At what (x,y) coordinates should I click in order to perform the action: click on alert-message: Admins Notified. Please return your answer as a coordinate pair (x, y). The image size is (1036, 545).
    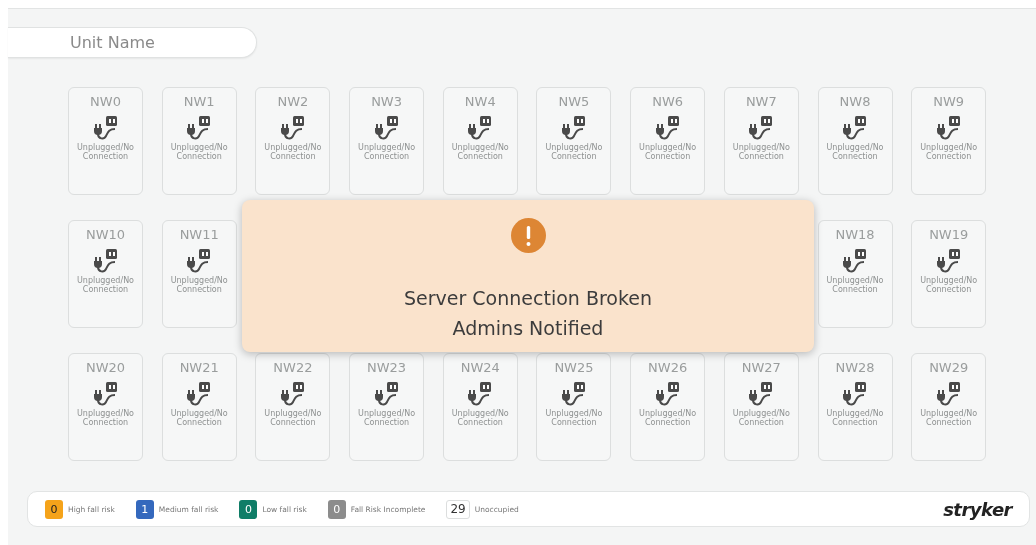
    Looking at the image, I should click on (528, 328).